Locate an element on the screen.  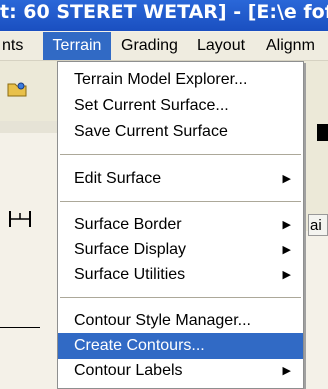
window-title-bar: t: 60 STERET WETAR] - [E:\e fofo is located at coordinates (164, 15).